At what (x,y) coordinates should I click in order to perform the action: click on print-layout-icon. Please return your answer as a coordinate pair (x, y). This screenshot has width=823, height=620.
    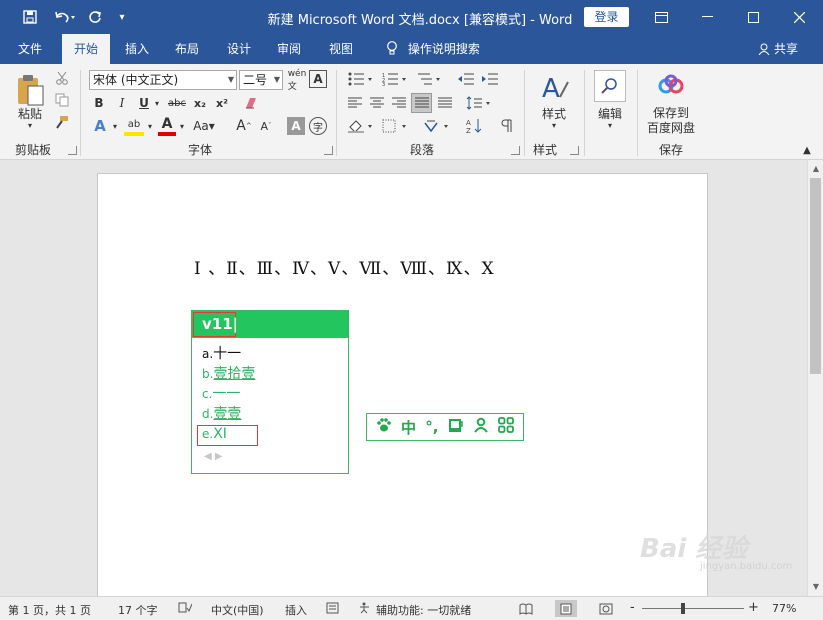
    Looking at the image, I should click on (566, 608).